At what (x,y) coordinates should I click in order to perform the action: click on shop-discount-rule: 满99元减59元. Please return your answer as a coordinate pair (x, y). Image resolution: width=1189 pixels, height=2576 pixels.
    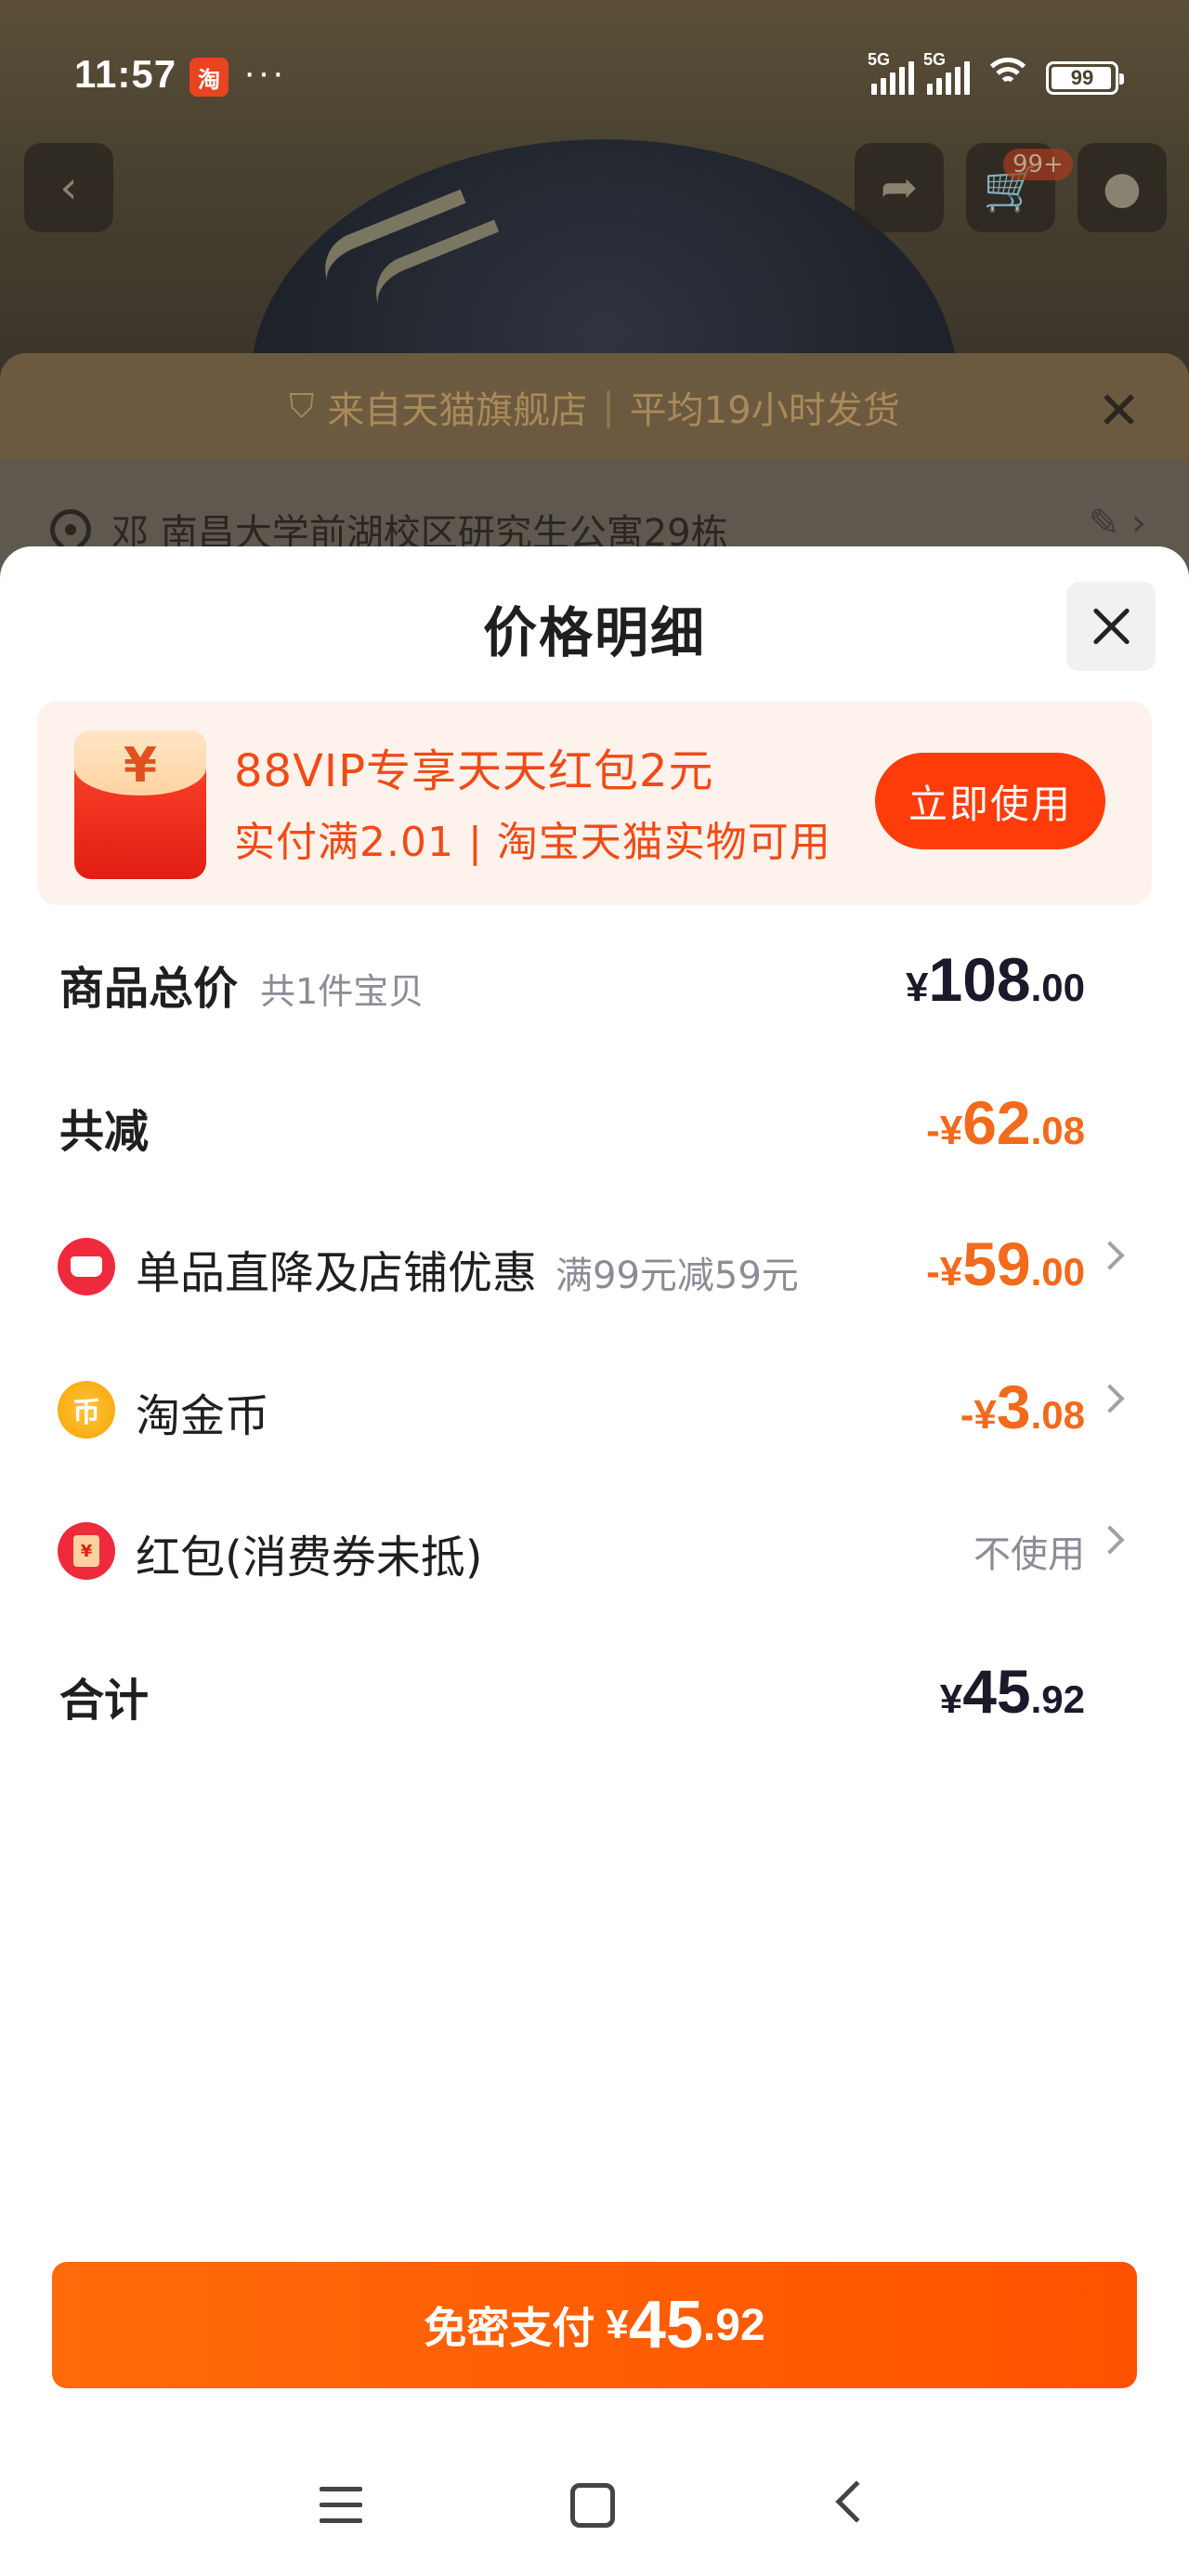
    Looking at the image, I should click on (677, 1276).